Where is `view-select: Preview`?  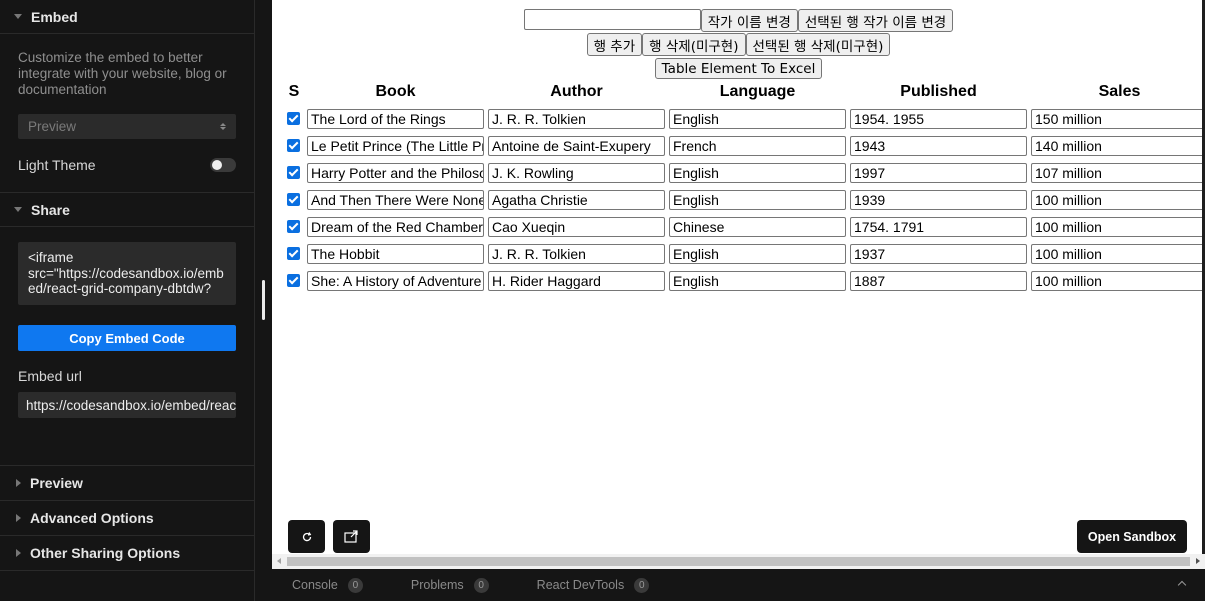 view-select: Preview is located at coordinates (127, 126).